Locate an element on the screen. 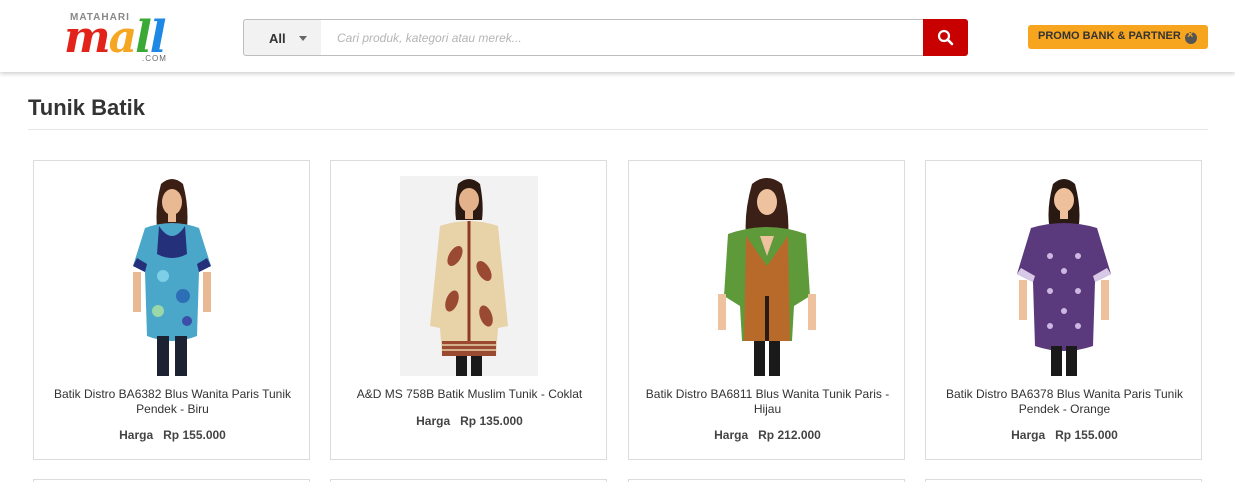  logo-suffix: .COM is located at coordinates (154, 58).